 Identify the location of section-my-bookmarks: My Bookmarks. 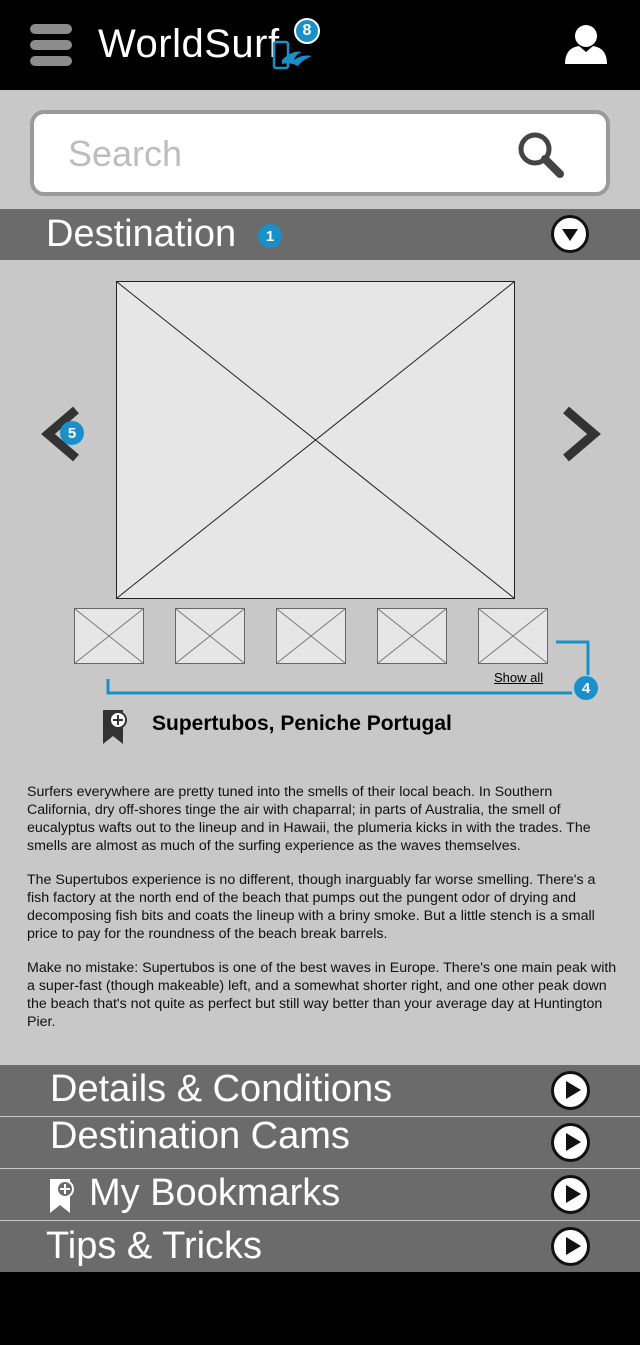
(320, 1194).